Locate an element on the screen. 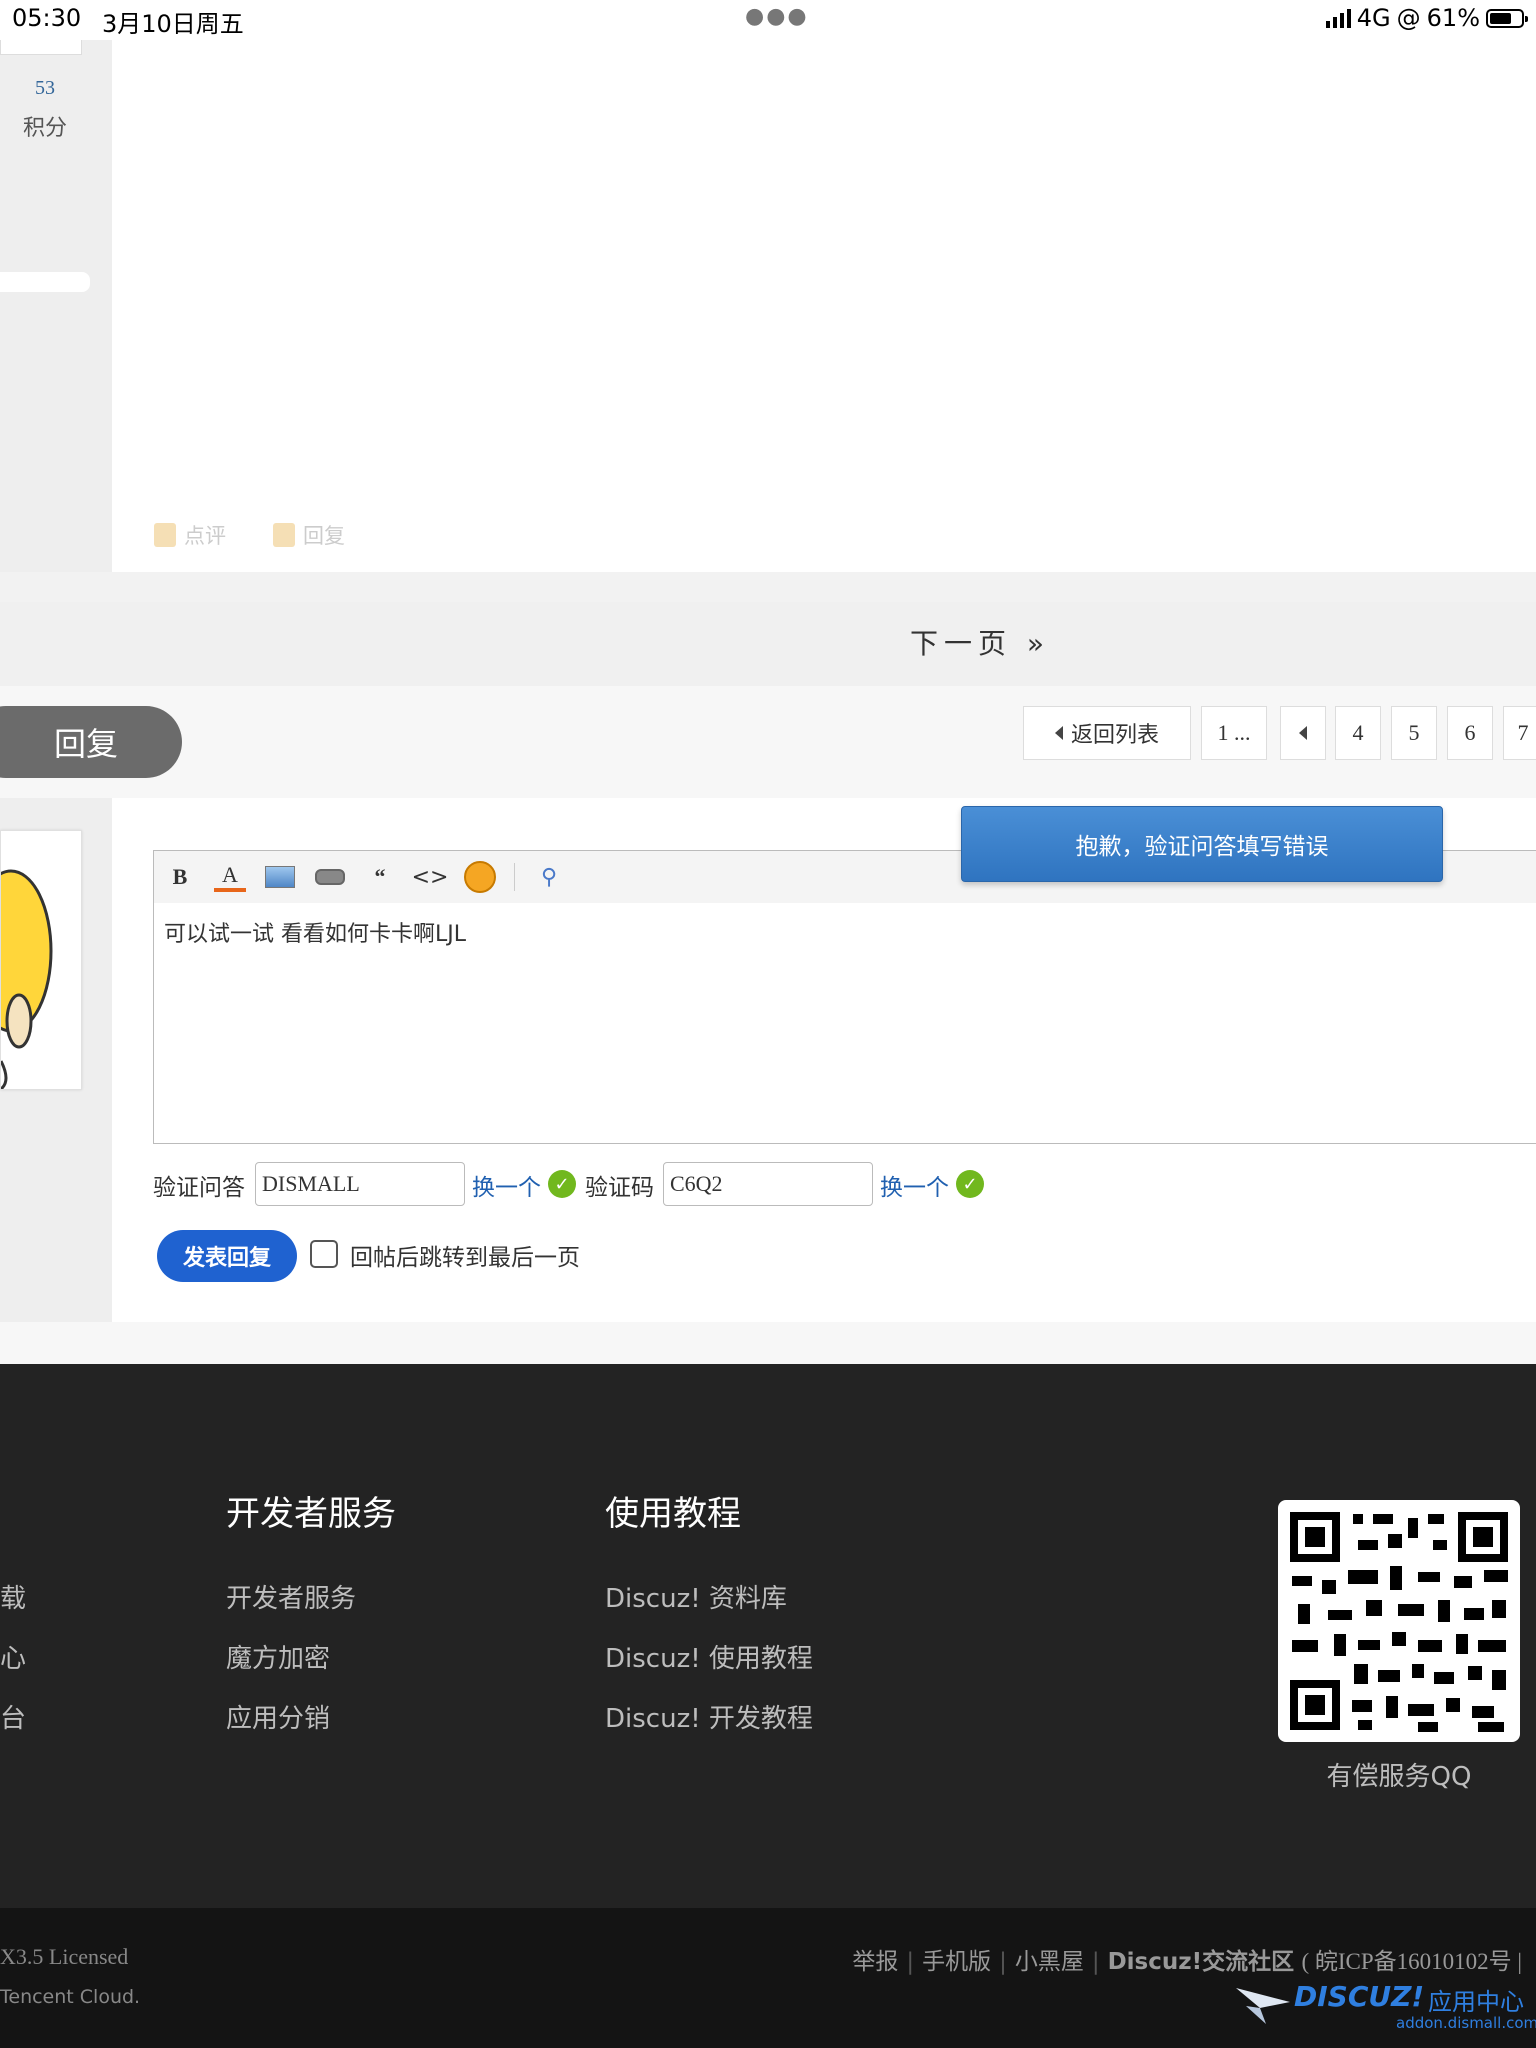 This screenshot has width=1536, height=2048. icp-link: ( 皖ICP备16010102号 | is located at coordinates (1411, 1961).